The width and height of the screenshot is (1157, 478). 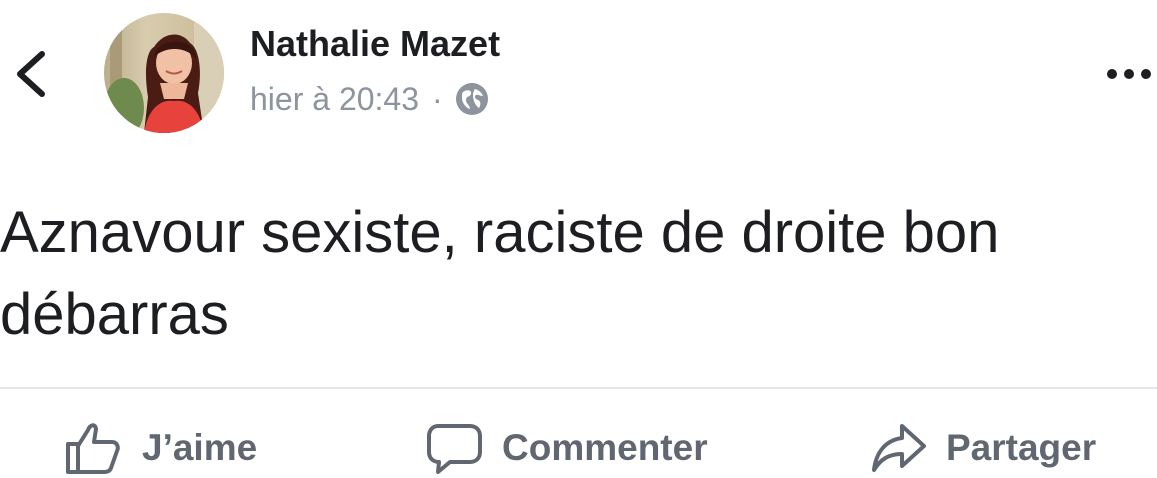 I want to click on avatar, so click(x=164, y=73).